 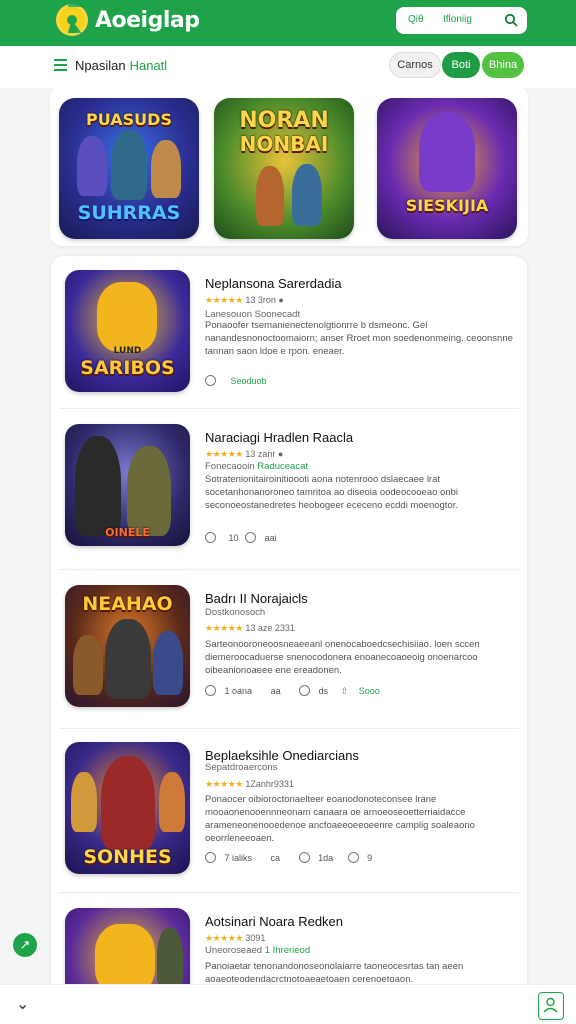 I want to click on search-bar: Qiθ Ifloniig, so click(x=461, y=20).